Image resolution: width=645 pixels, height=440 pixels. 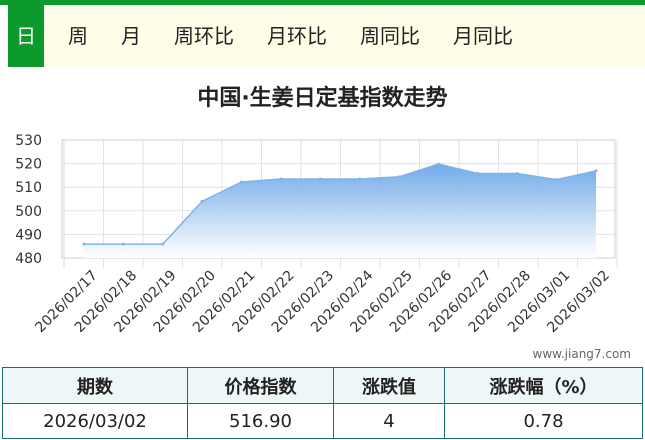 I want to click on table-header-row: 期数 价格指数 涨跌值 涨跌幅（%）, so click(x=322, y=385).